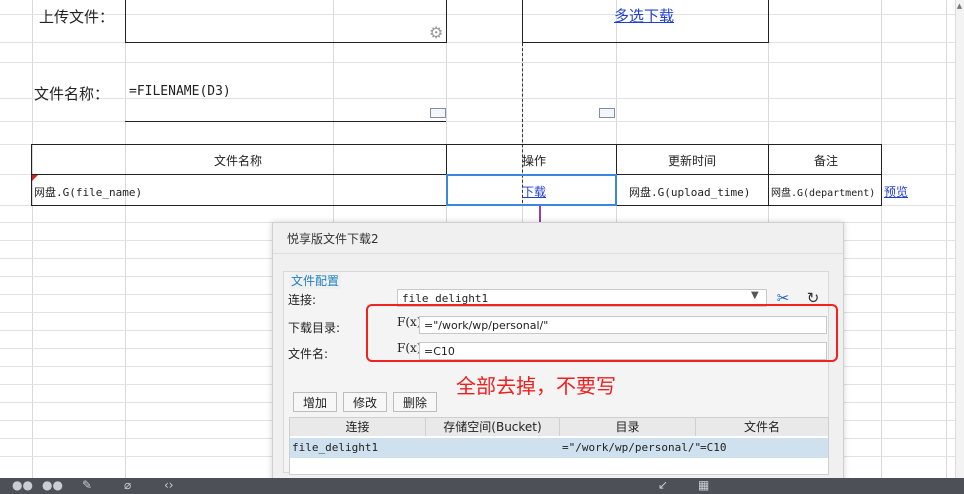 The width and height of the screenshot is (964, 494). I want to click on delete-button: 删除, so click(415, 402).